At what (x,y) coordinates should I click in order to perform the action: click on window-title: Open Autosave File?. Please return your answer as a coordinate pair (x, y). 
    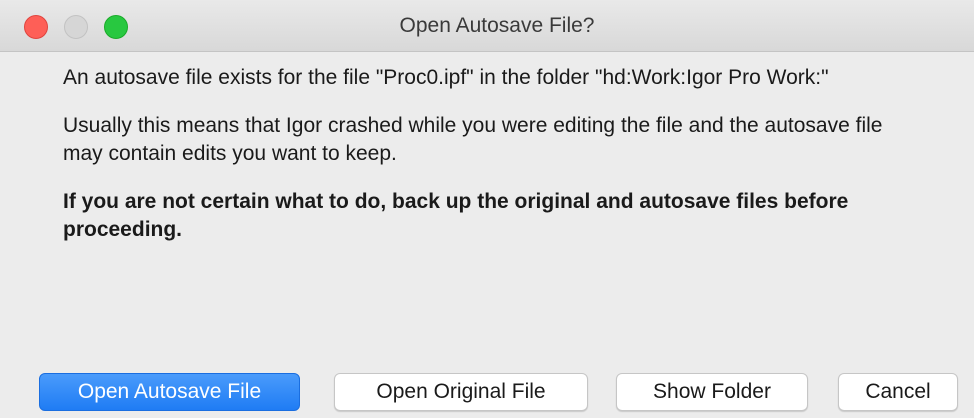
    Looking at the image, I should click on (497, 25).